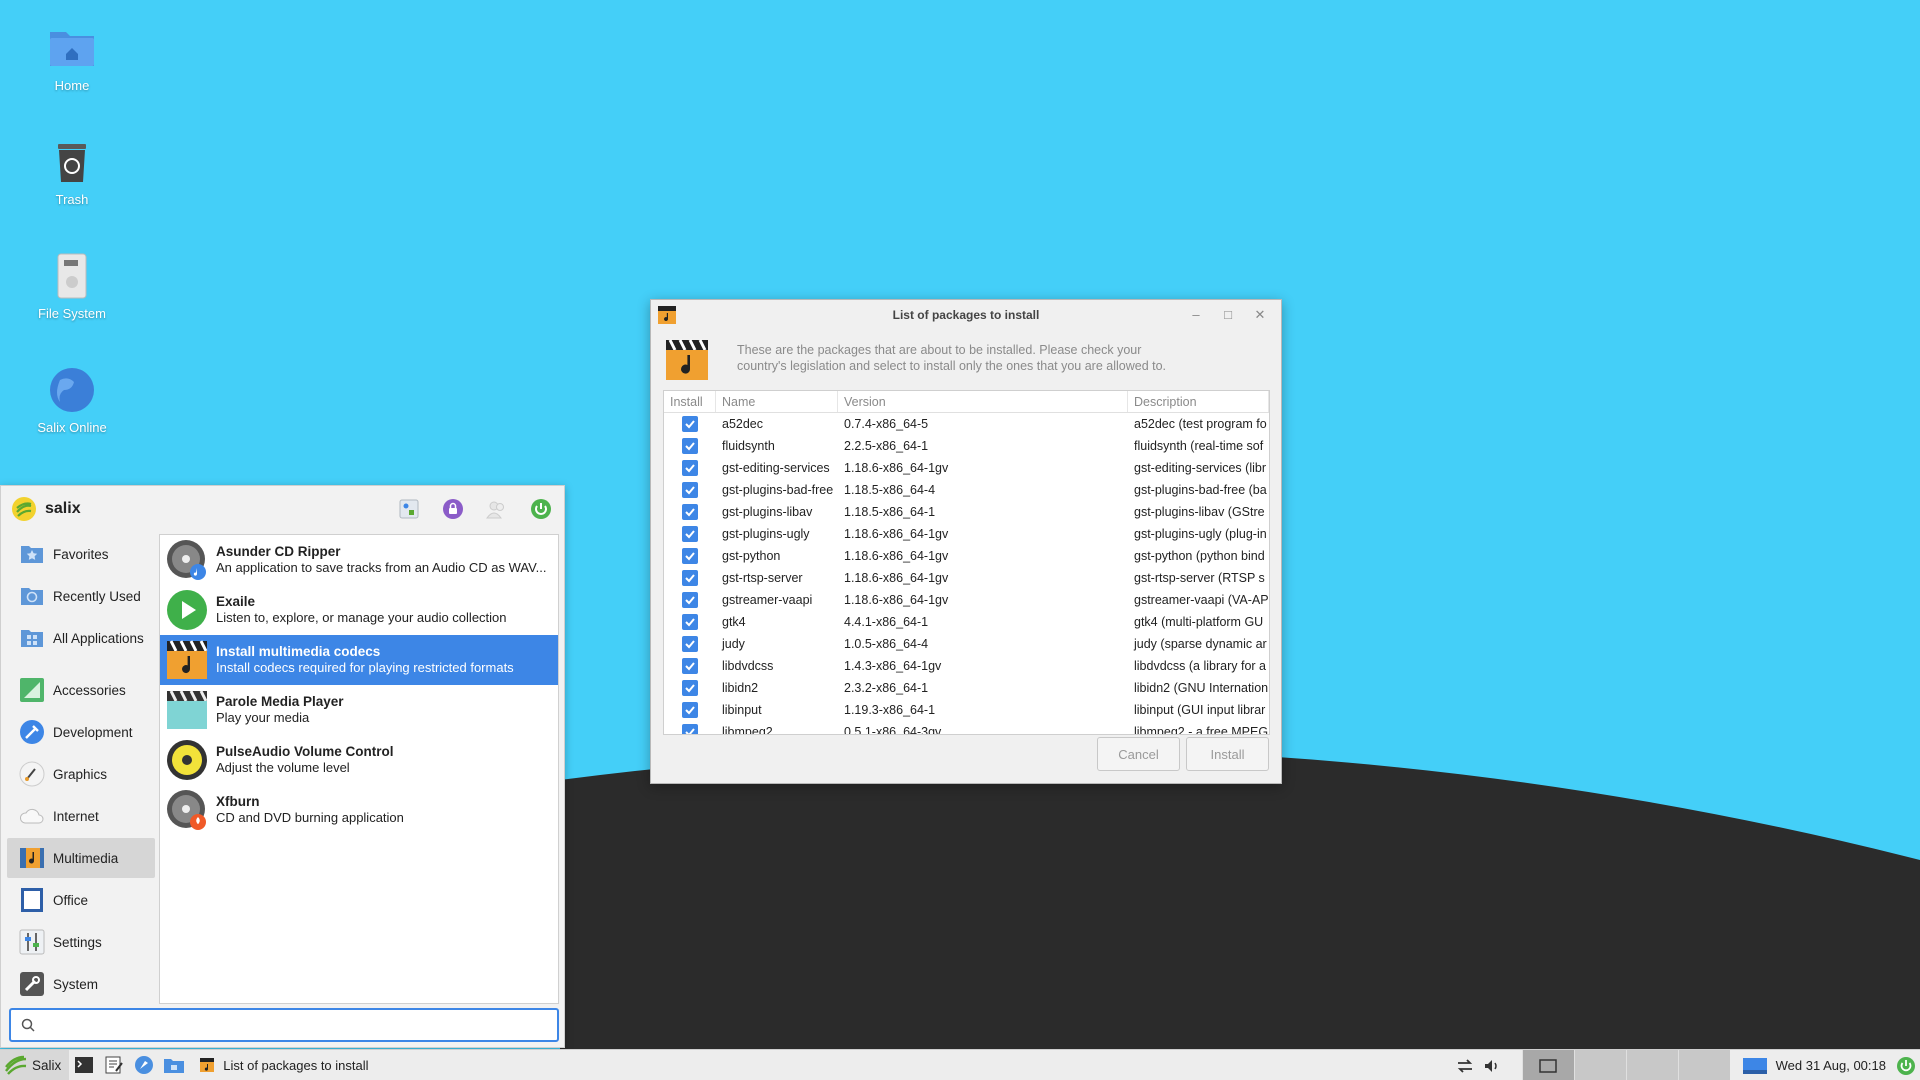  What do you see at coordinates (207, 1065) in the screenshot?
I see `codecs-task-icon` at bounding box center [207, 1065].